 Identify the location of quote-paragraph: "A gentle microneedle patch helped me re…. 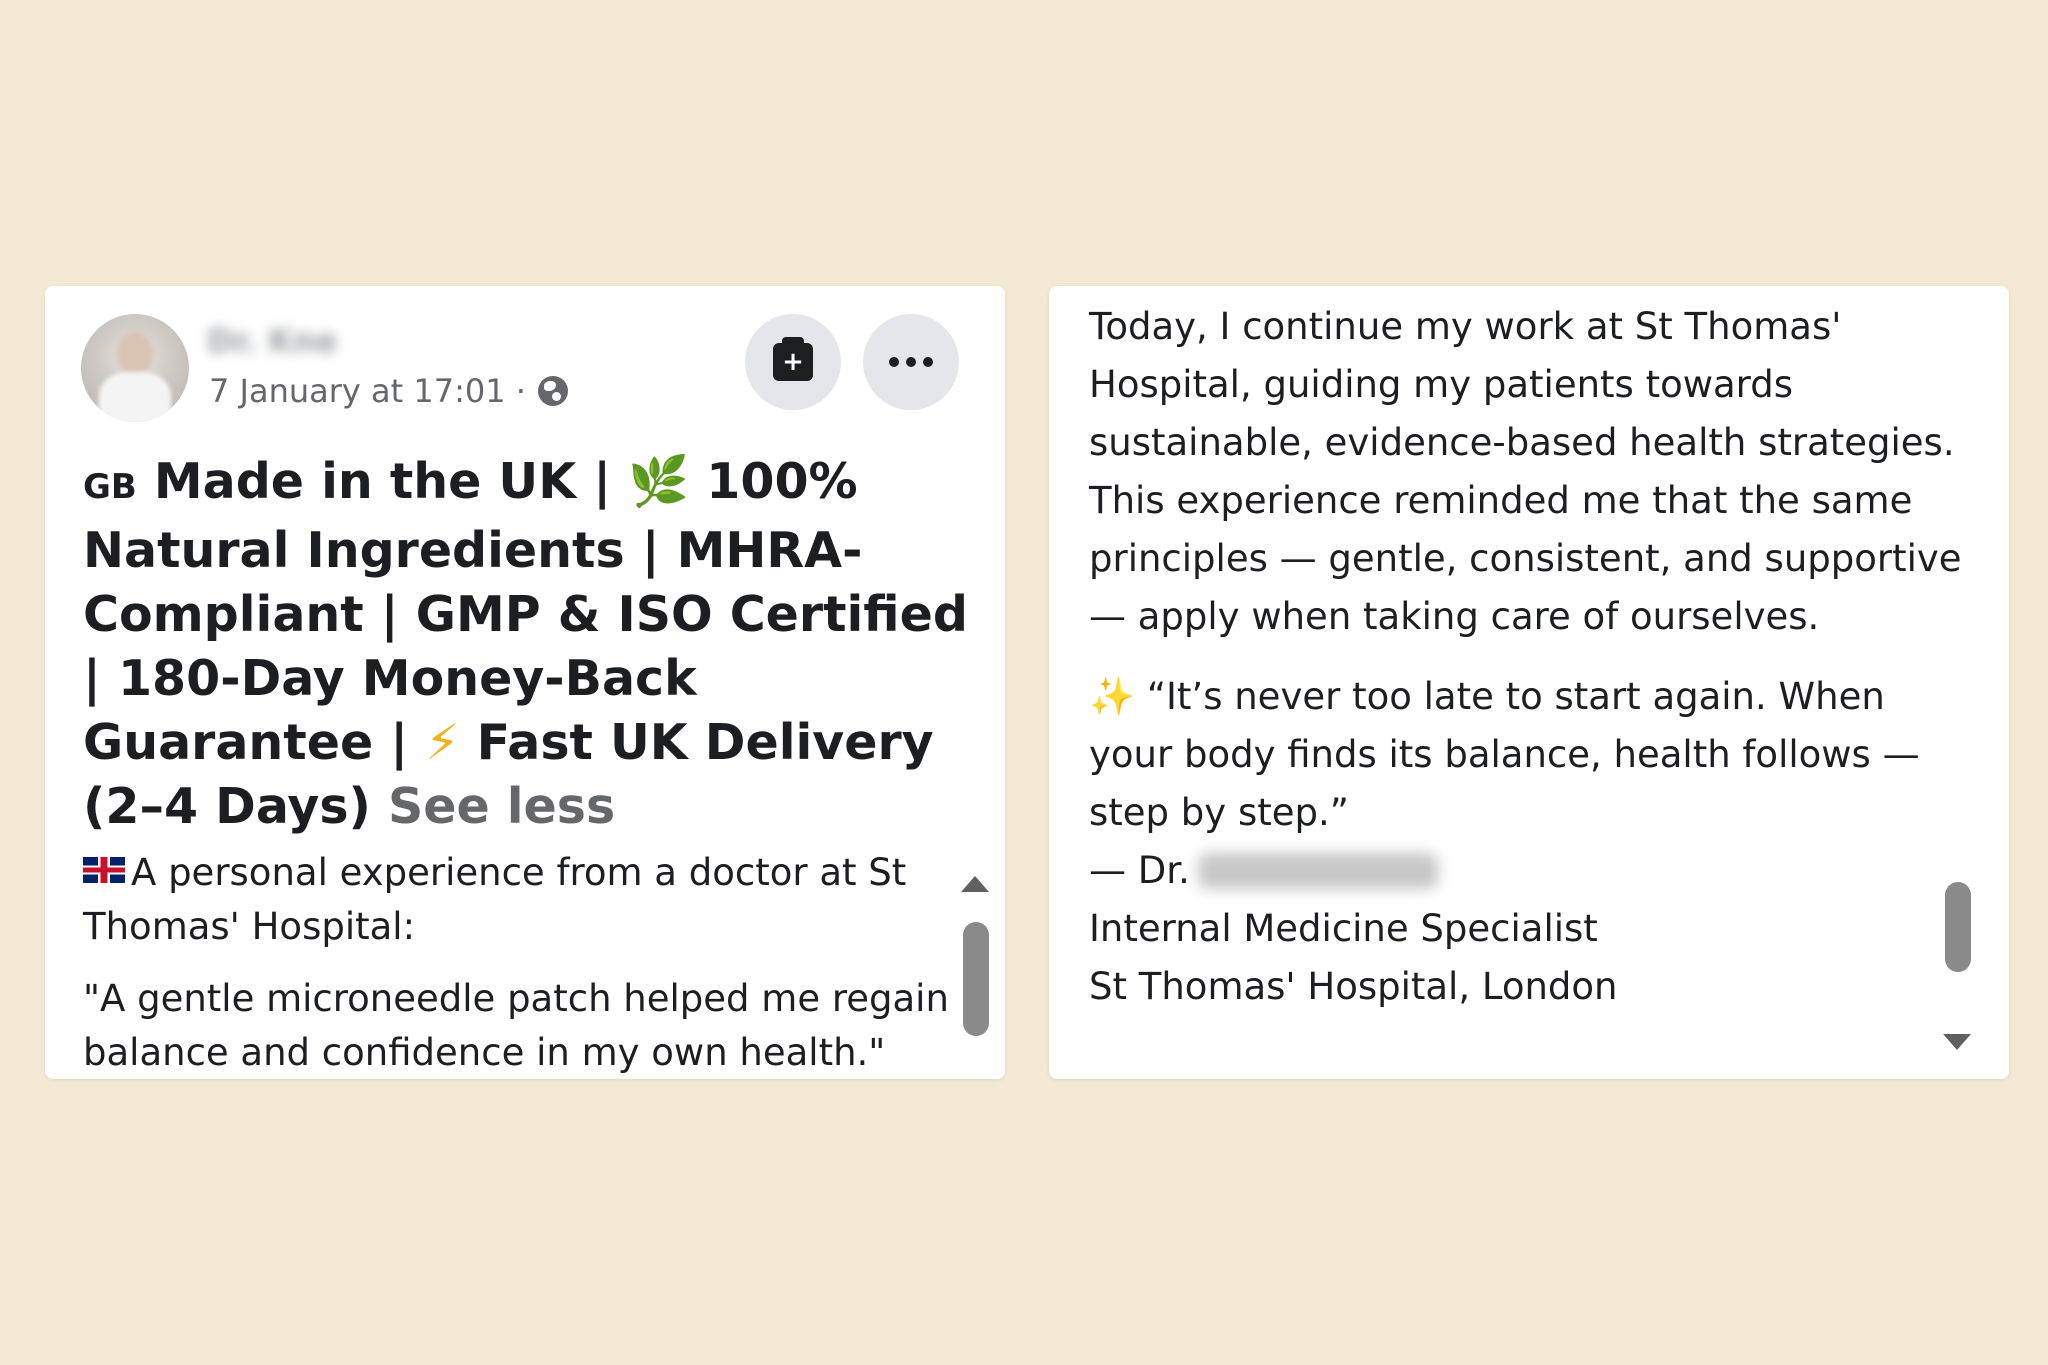
(516, 1025).